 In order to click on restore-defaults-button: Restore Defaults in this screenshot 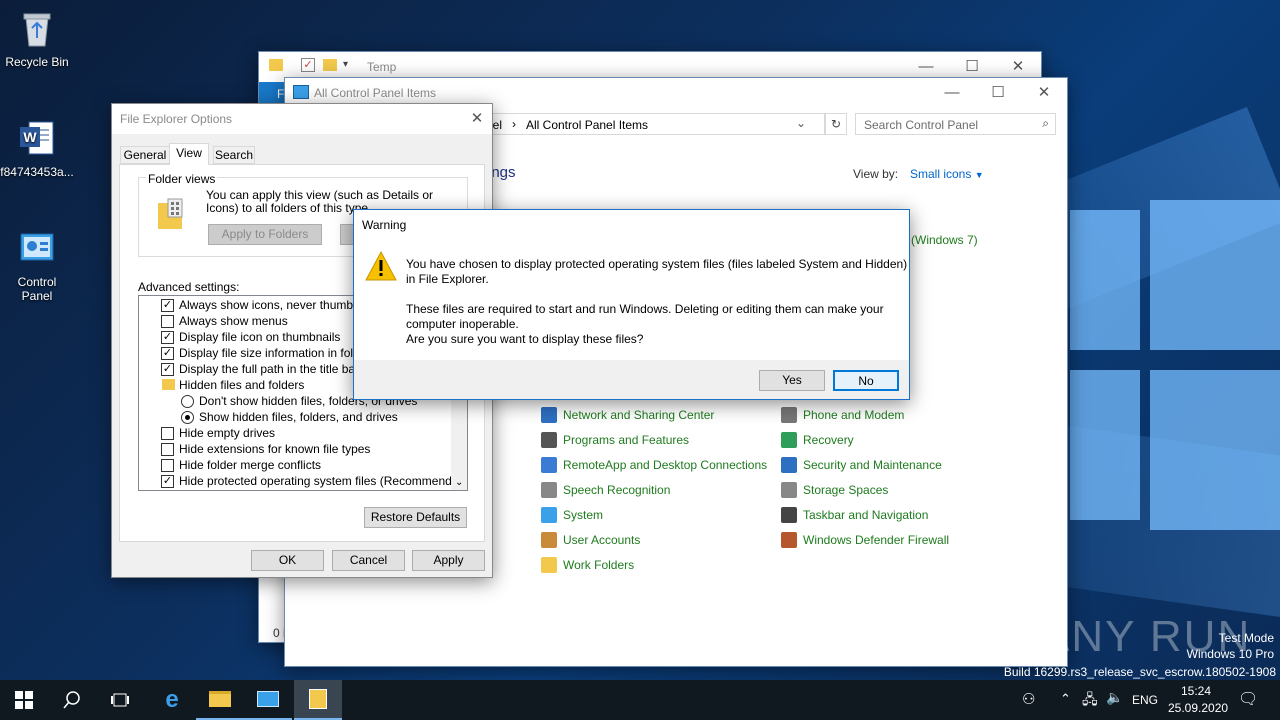, I will do `click(415, 517)`.